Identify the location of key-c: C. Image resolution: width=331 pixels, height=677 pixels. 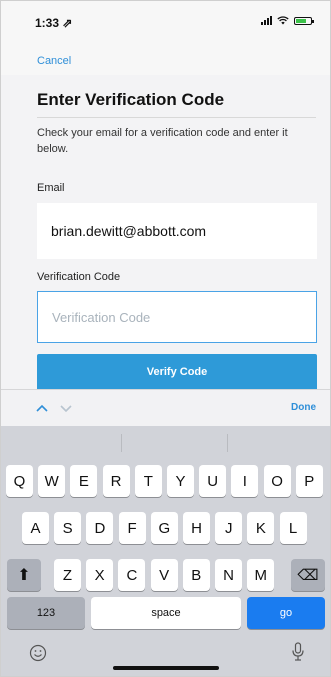
(132, 575).